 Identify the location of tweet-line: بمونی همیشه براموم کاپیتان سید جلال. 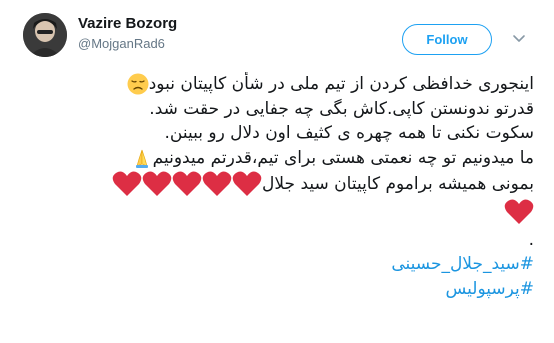
(277, 184).